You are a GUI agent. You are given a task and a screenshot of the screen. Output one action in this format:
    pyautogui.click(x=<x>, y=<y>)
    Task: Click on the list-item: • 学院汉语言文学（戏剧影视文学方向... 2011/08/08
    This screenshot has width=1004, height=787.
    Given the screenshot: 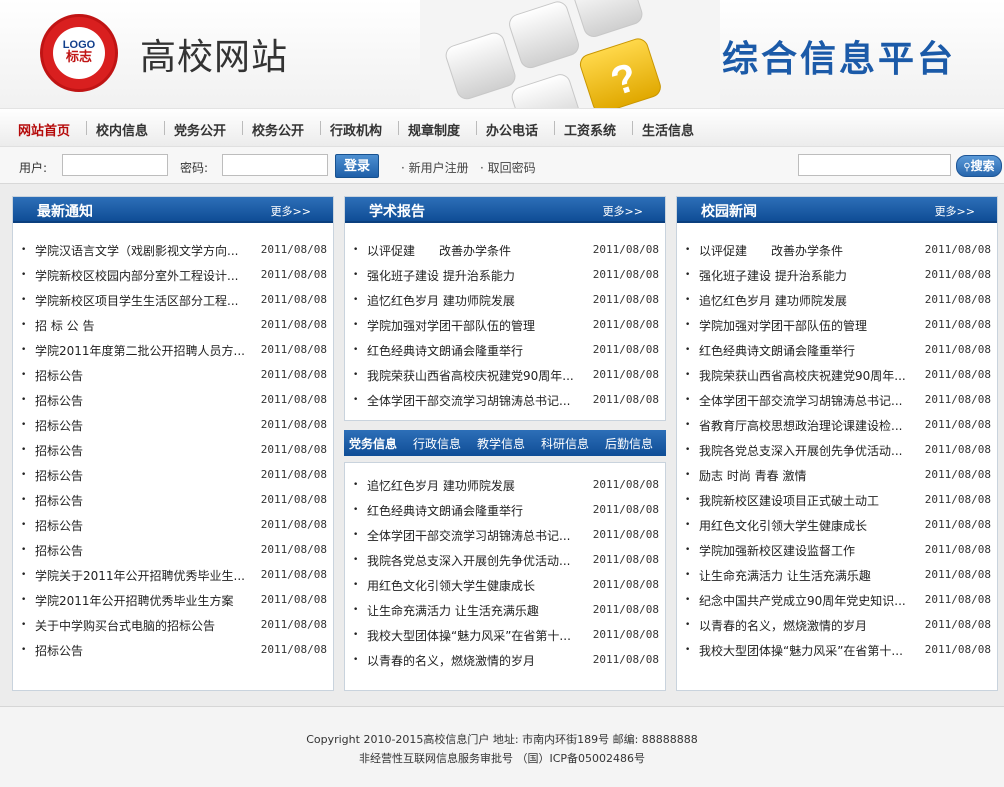 What is the action you would take?
    pyautogui.click(x=173, y=249)
    